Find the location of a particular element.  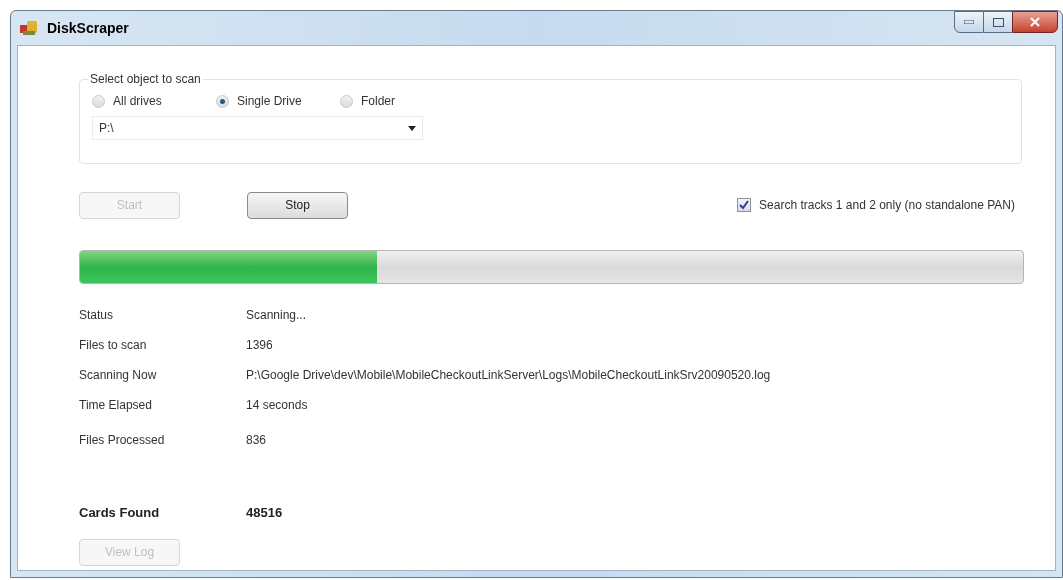

checkbox is located at coordinates (744, 205).